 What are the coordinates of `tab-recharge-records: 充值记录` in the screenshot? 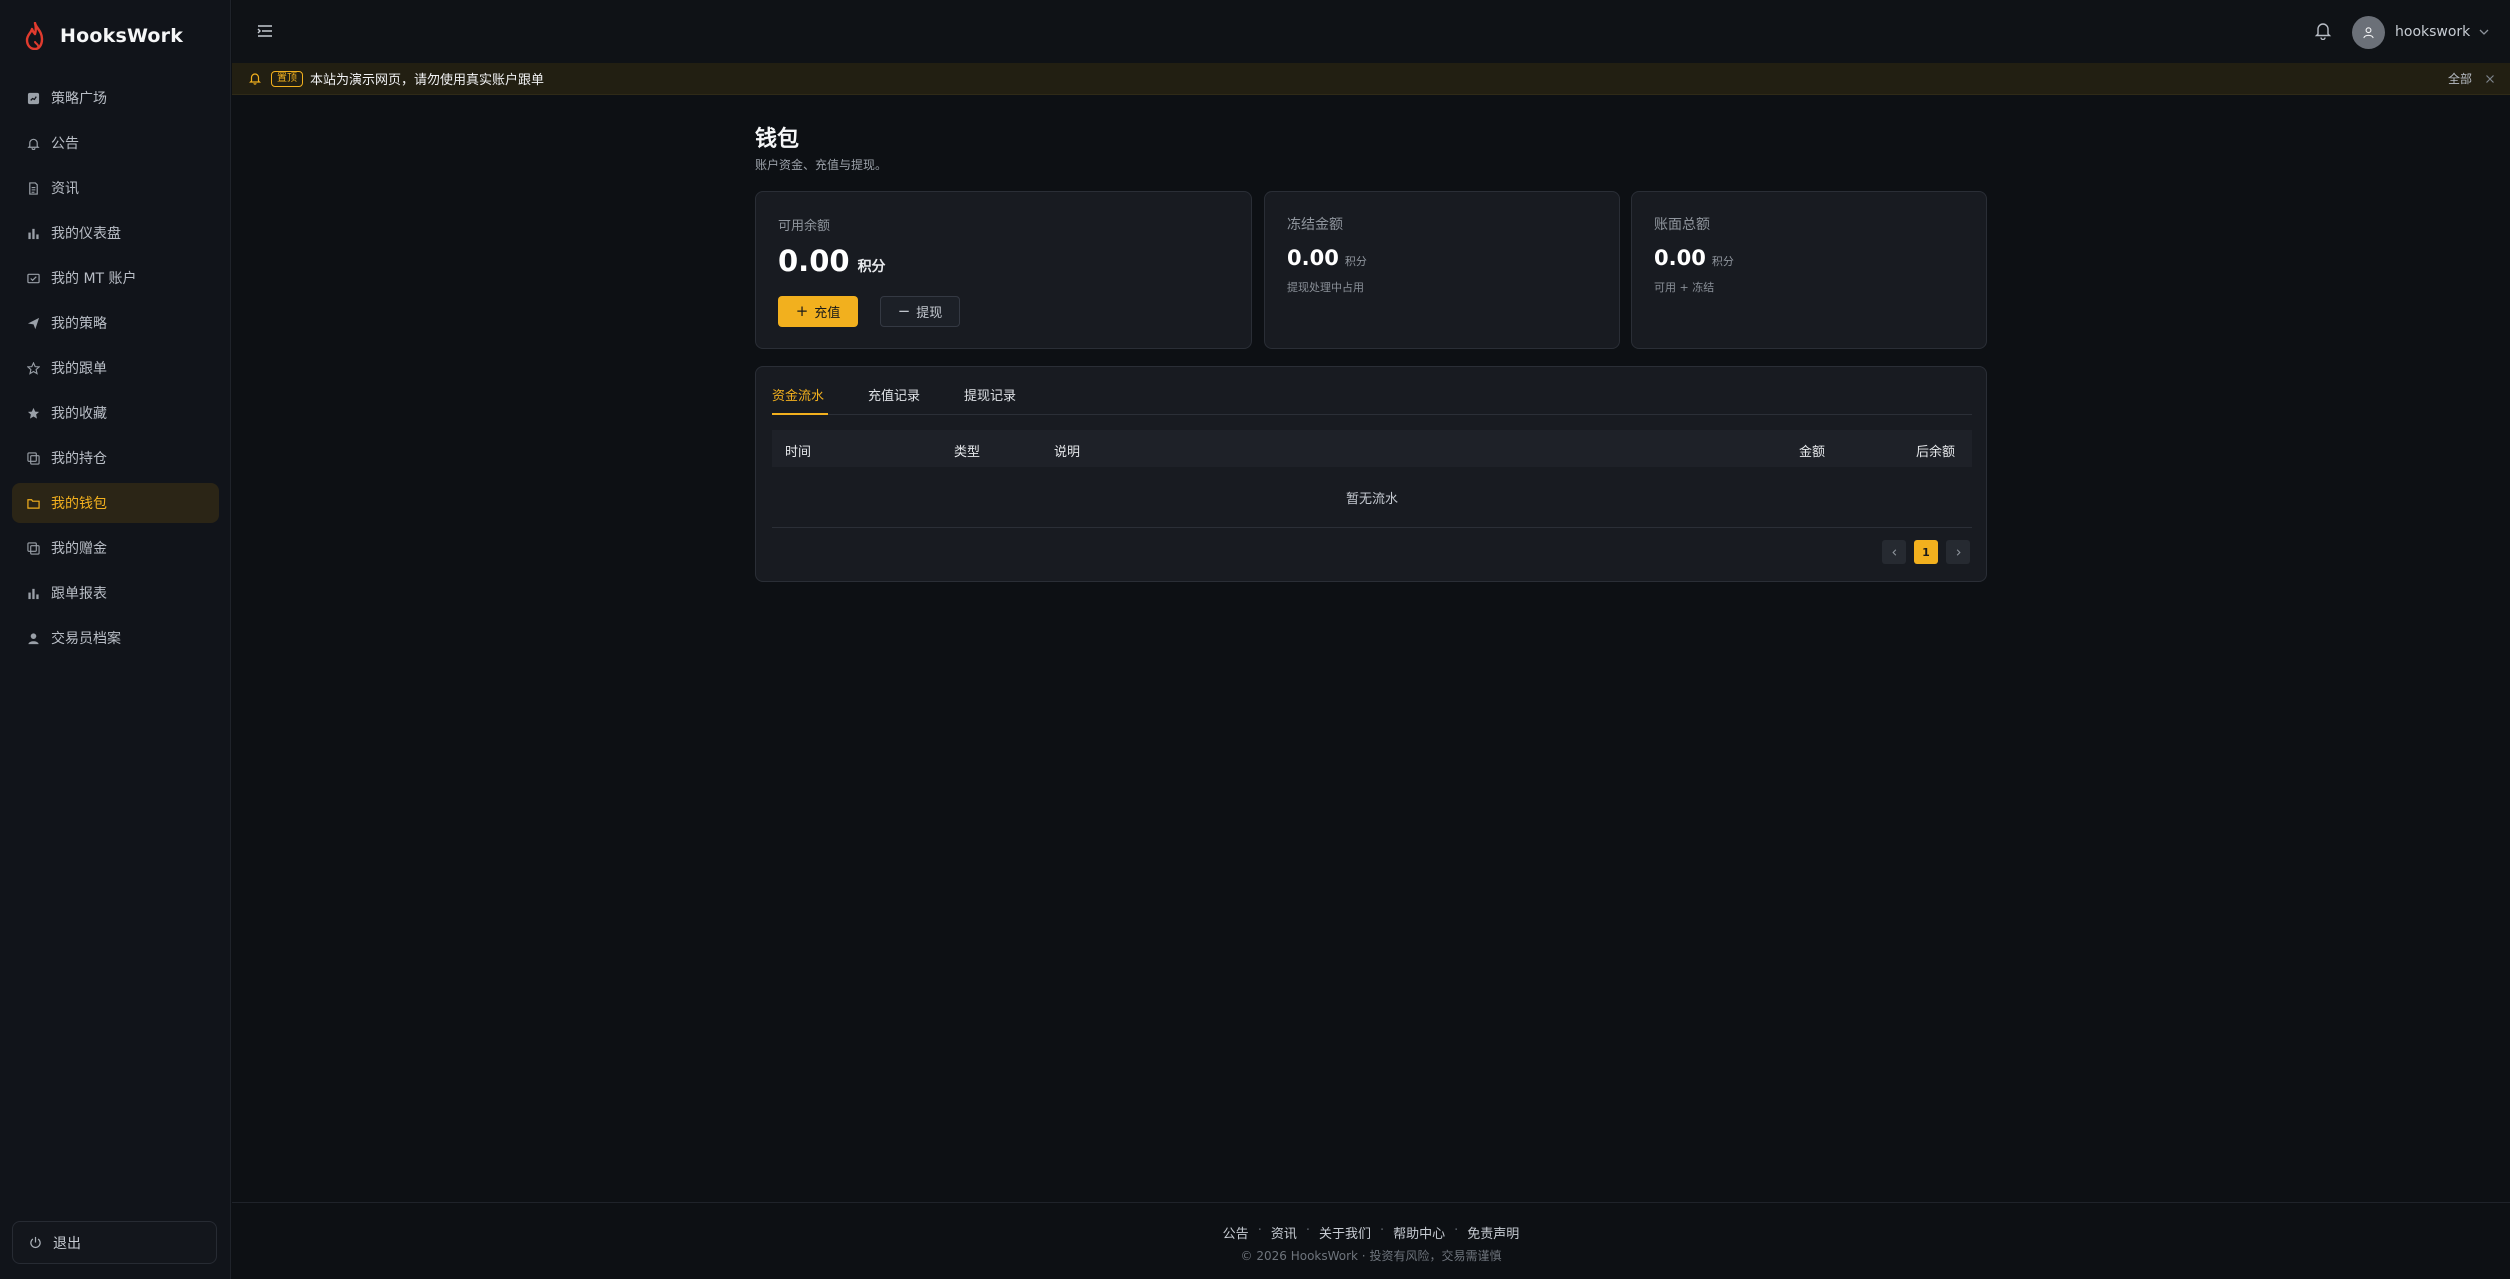 It's located at (894, 400).